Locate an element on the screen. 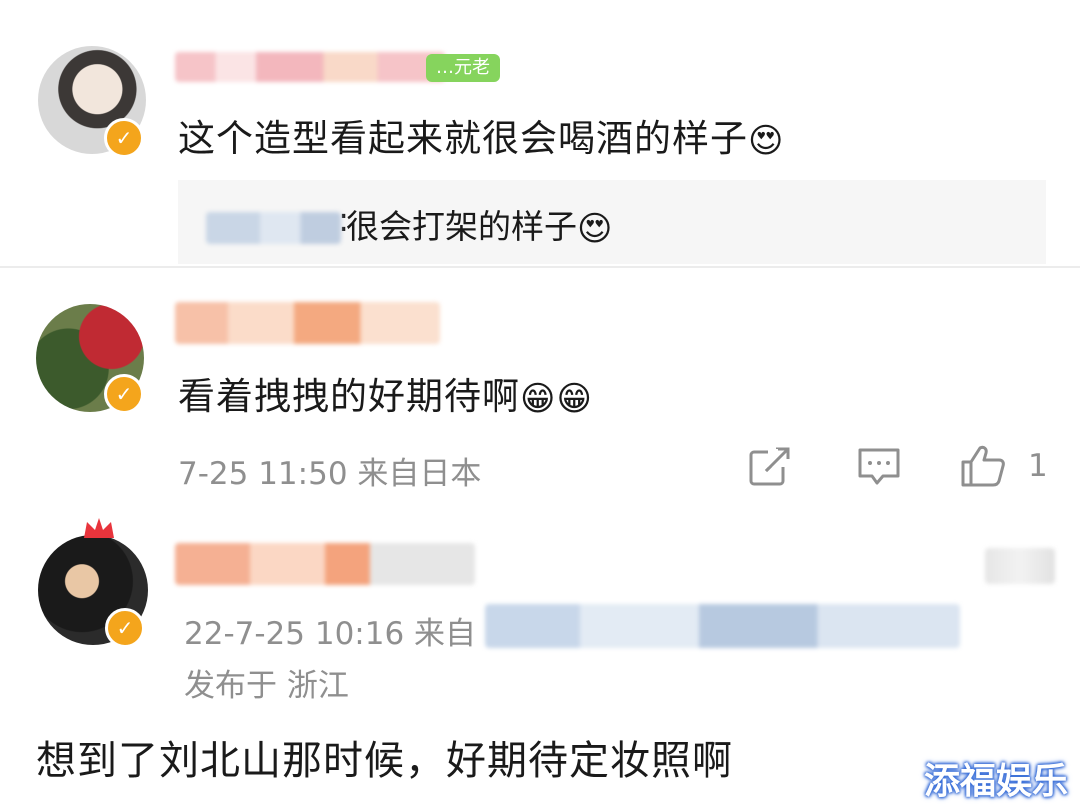 The width and height of the screenshot is (1080, 811). crown-icon is located at coordinates (99, 528).